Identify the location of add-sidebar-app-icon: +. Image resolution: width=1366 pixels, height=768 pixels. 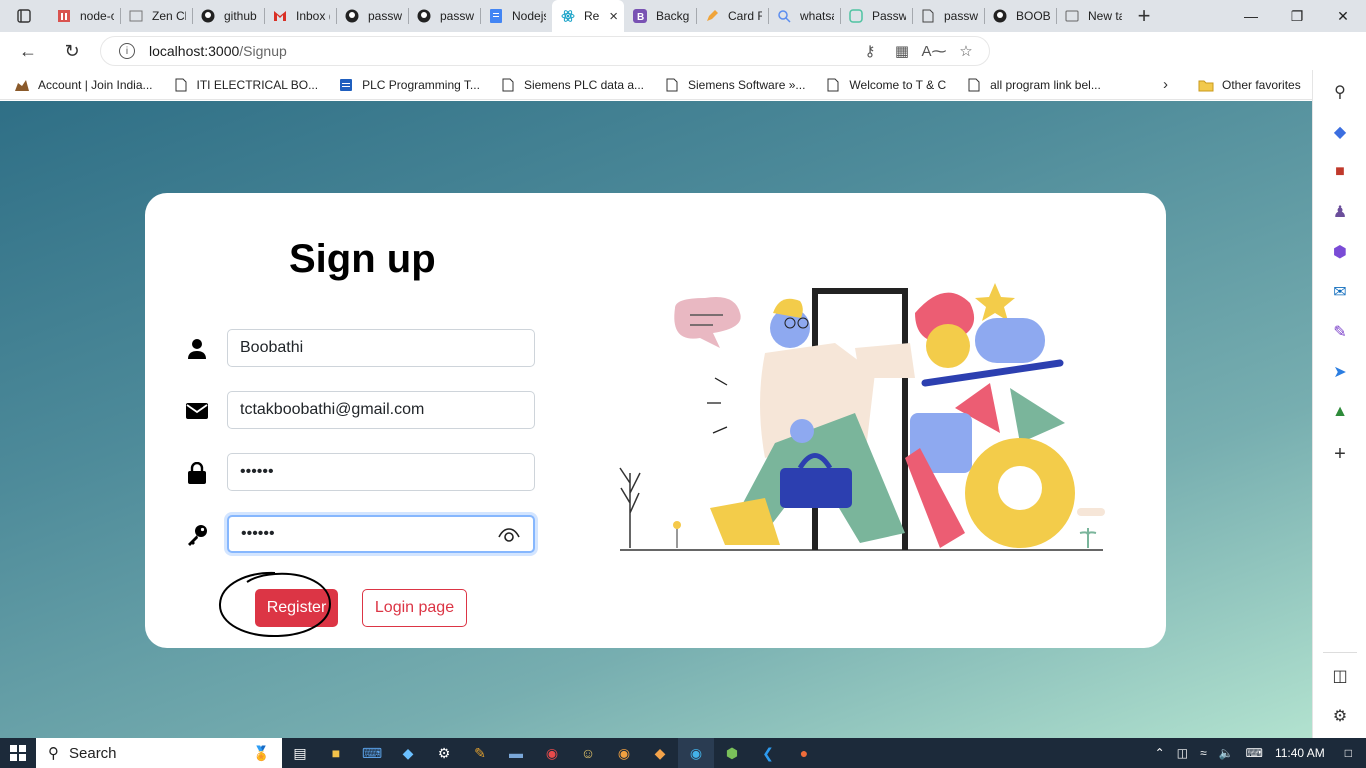
(1340, 454).